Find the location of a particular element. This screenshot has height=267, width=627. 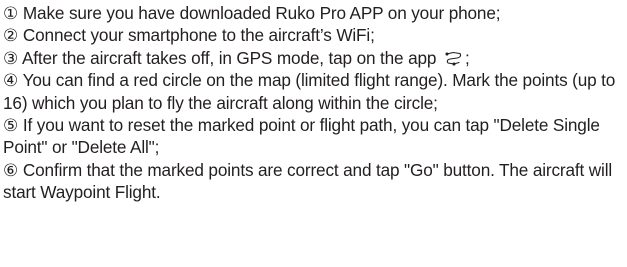

step-3-text-after: ; is located at coordinates (467, 57).